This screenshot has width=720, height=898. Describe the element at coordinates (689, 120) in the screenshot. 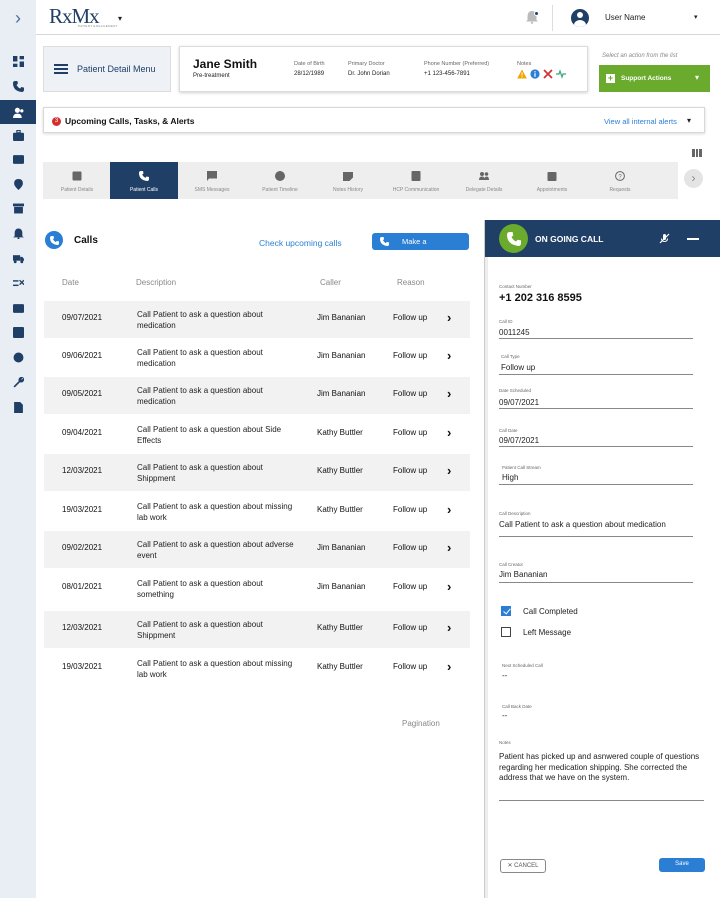

I see `alerts-chevron-down-icon: ▾` at that location.